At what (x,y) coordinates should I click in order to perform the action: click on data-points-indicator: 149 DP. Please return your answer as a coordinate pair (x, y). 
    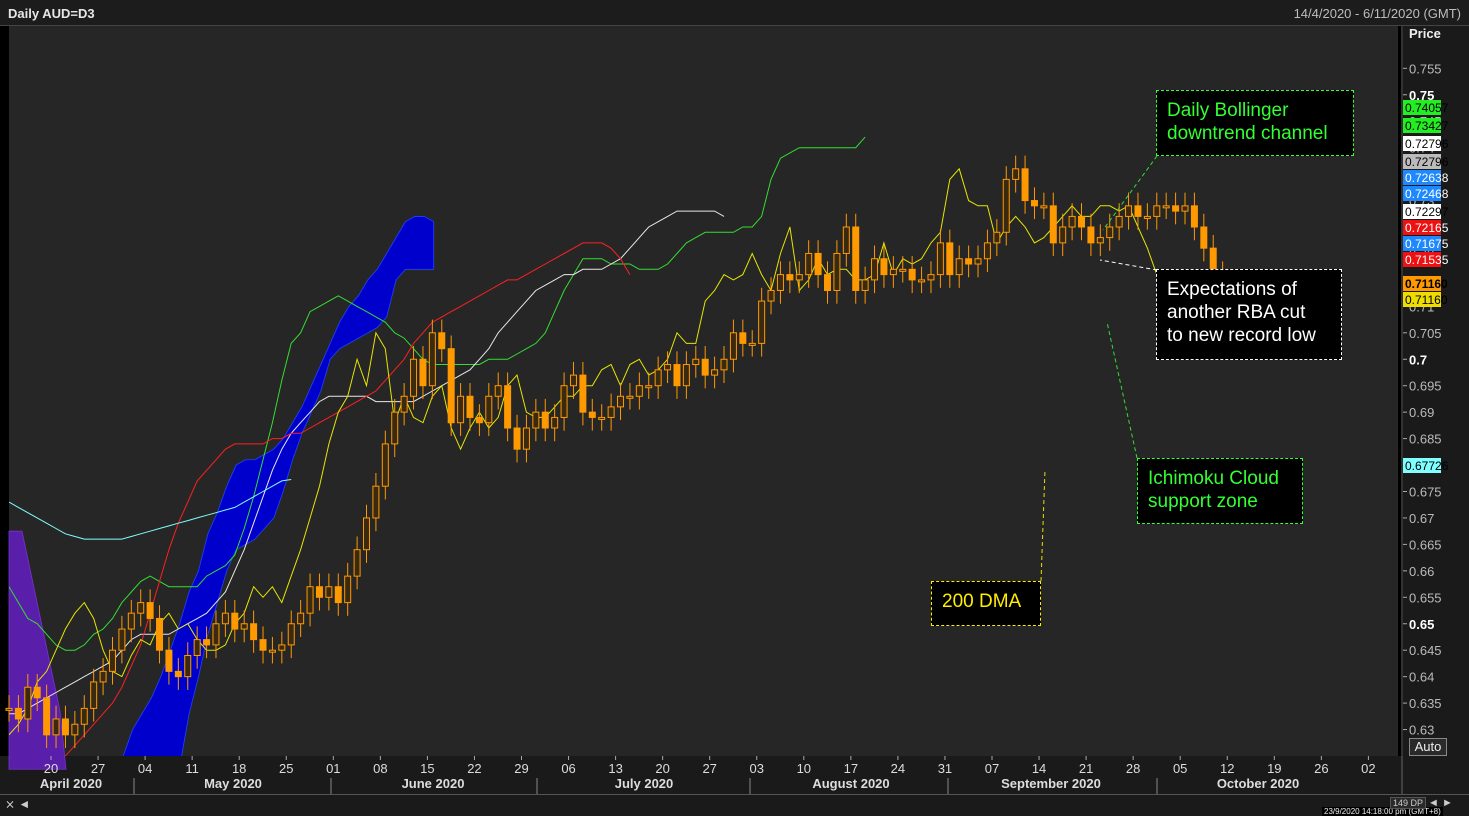
    Looking at the image, I should click on (1408, 803).